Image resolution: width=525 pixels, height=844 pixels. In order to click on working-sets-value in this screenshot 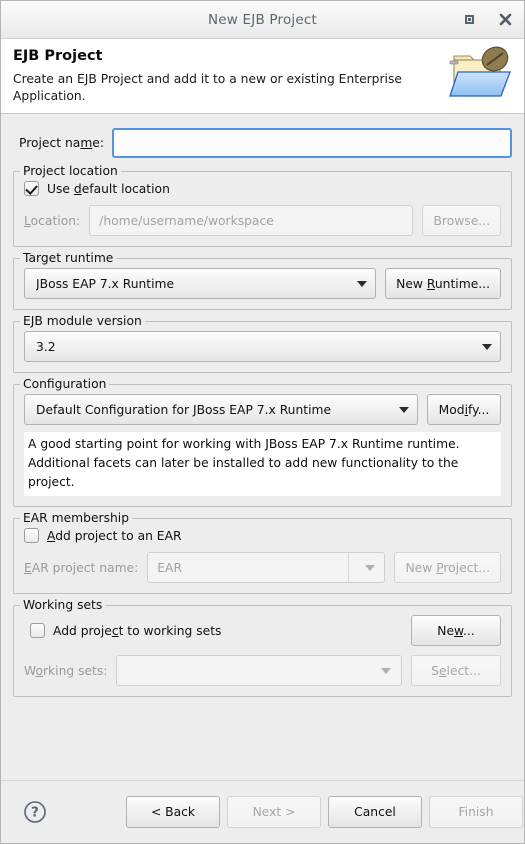, I will do `click(241, 670)`.